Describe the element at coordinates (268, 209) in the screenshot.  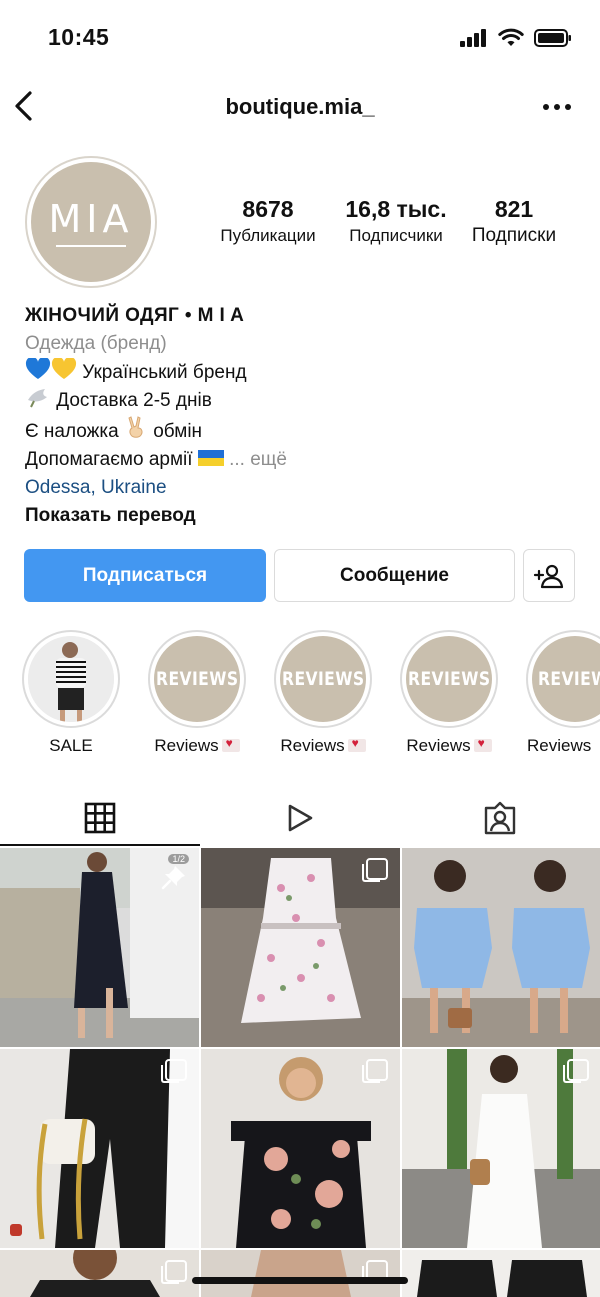
I see `stat-posts-value: 8678` at that location.